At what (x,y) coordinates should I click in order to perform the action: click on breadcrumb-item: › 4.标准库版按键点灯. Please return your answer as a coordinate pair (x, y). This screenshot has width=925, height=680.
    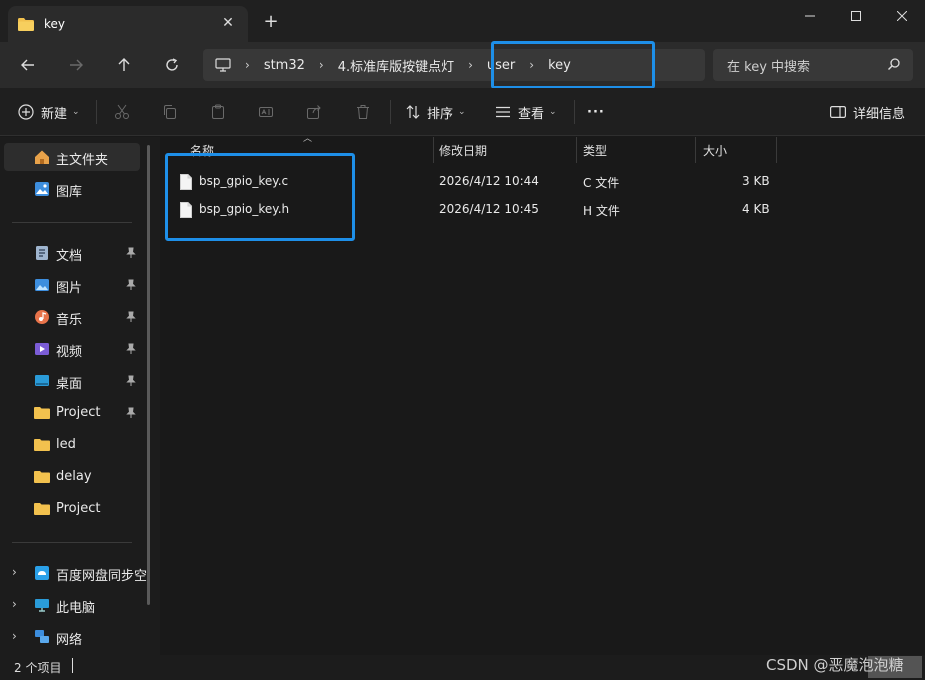
    Looking at the image, I should click on (379, 65).